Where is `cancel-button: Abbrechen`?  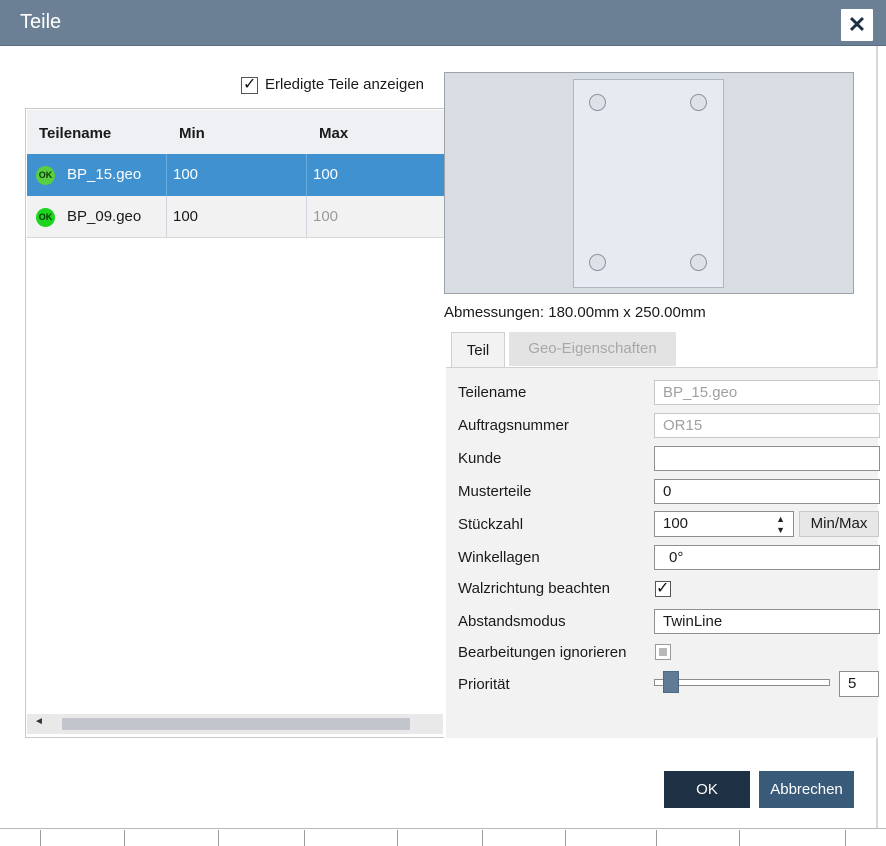
cancel-button: Abbrechen is located at coordinates (806, 789).